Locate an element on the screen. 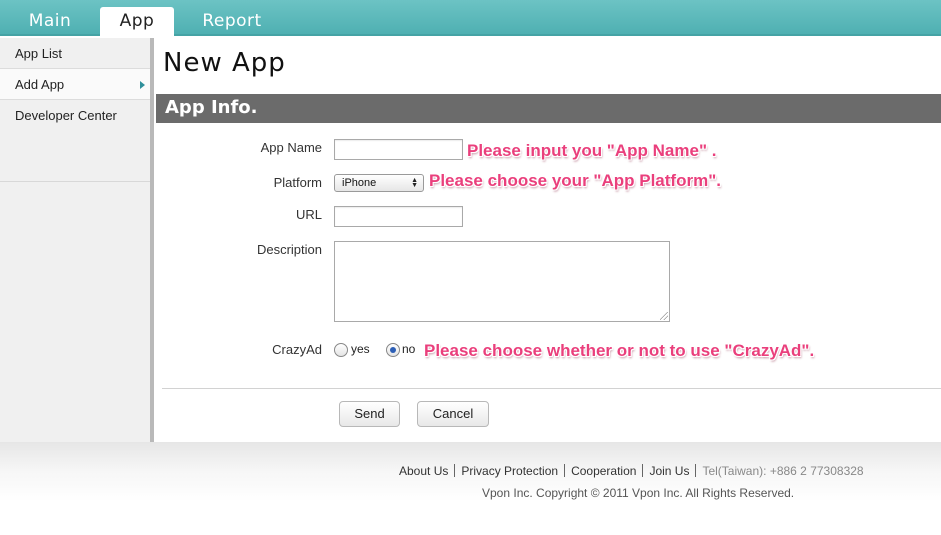  platform-select: iPhone ▲ ▼ is located at coordinates (379, 183).